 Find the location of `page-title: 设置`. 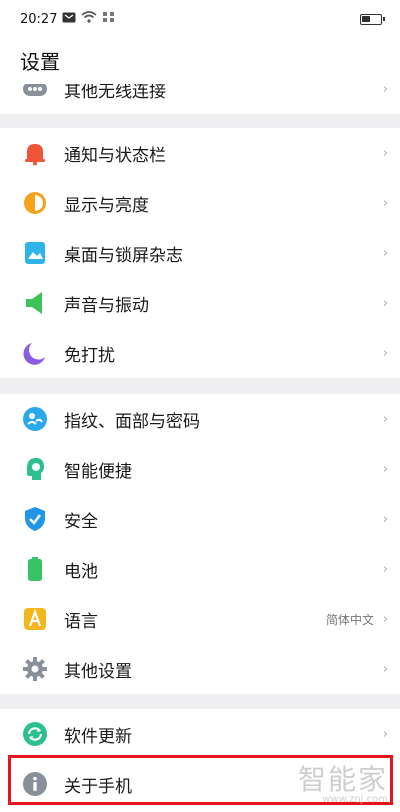

page-title: 设置 is located at coordinates (40, 62).